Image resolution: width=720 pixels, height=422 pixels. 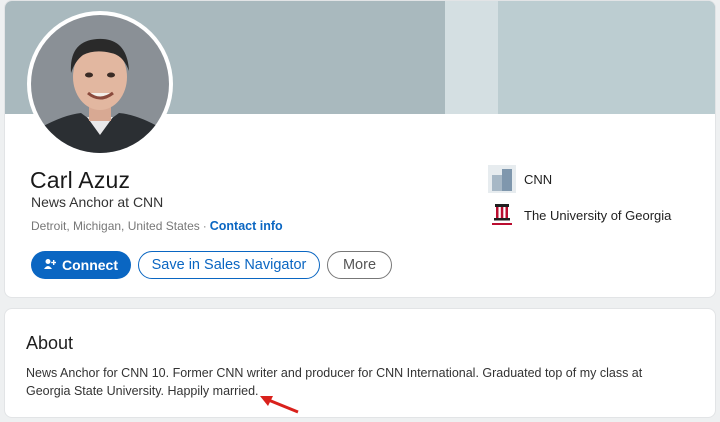 What do you see at coordinates (80, 180) in the screenshot?
I see `profile-name: Carl Azuz` at bounding box center [80, 180].